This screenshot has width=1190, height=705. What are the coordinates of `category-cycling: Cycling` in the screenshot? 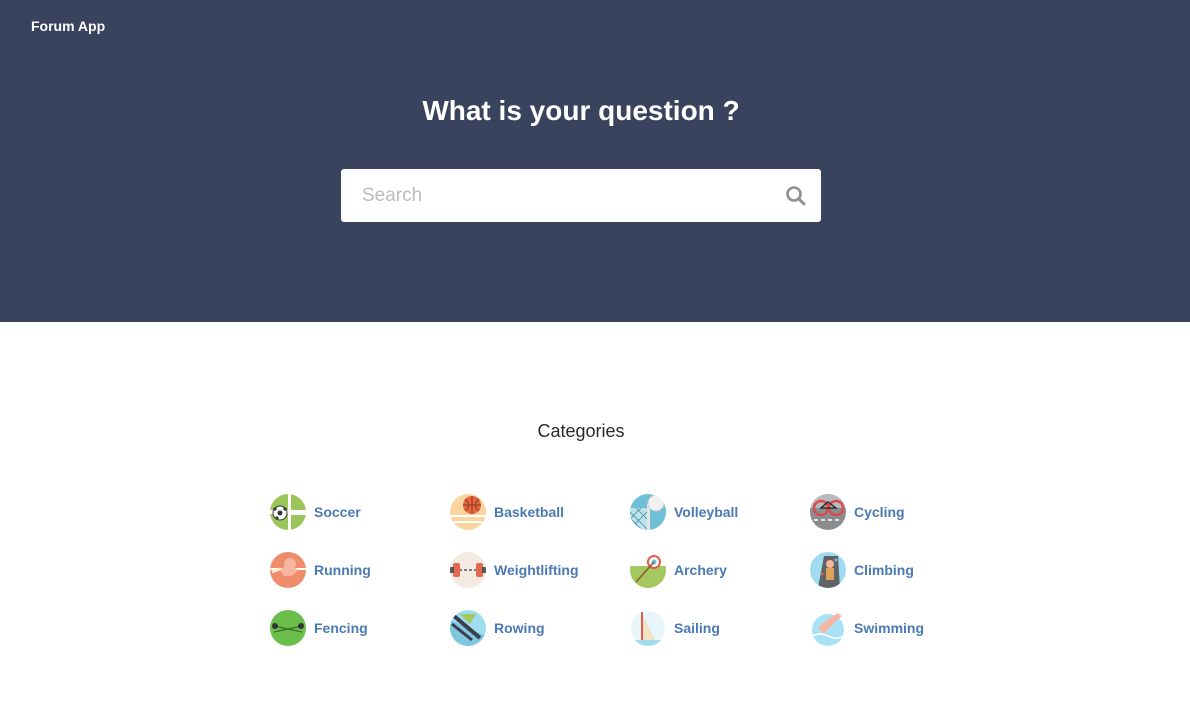 It's located at (857, 512).